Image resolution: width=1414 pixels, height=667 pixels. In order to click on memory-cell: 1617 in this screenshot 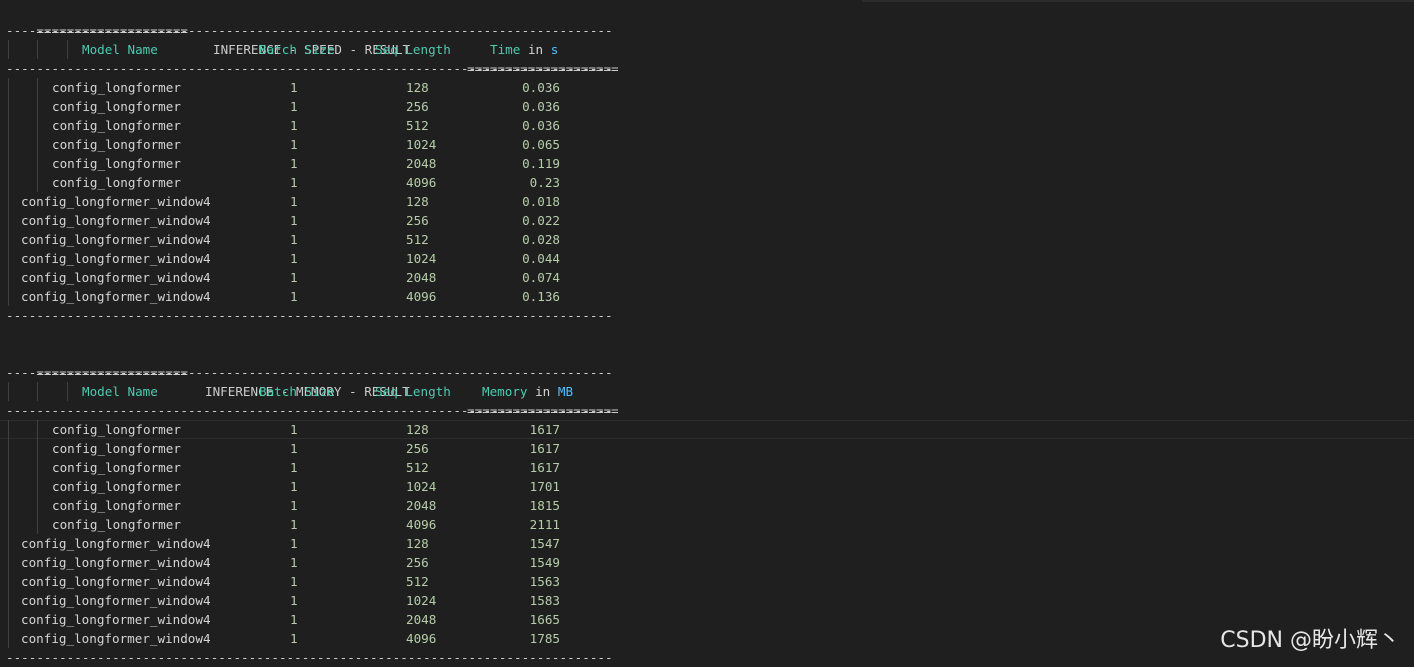, I will do `click(544, 448)`.